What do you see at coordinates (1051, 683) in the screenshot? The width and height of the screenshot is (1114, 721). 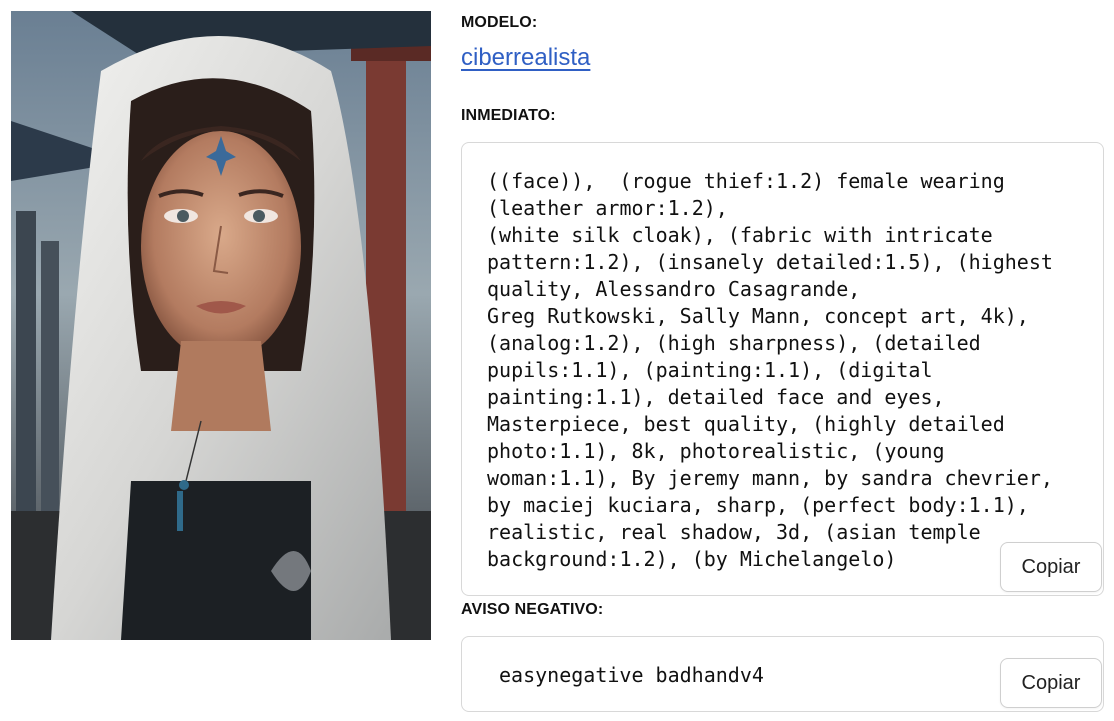 I see `copy-negative-button: Copiar` at bounding box center [1051, 683].